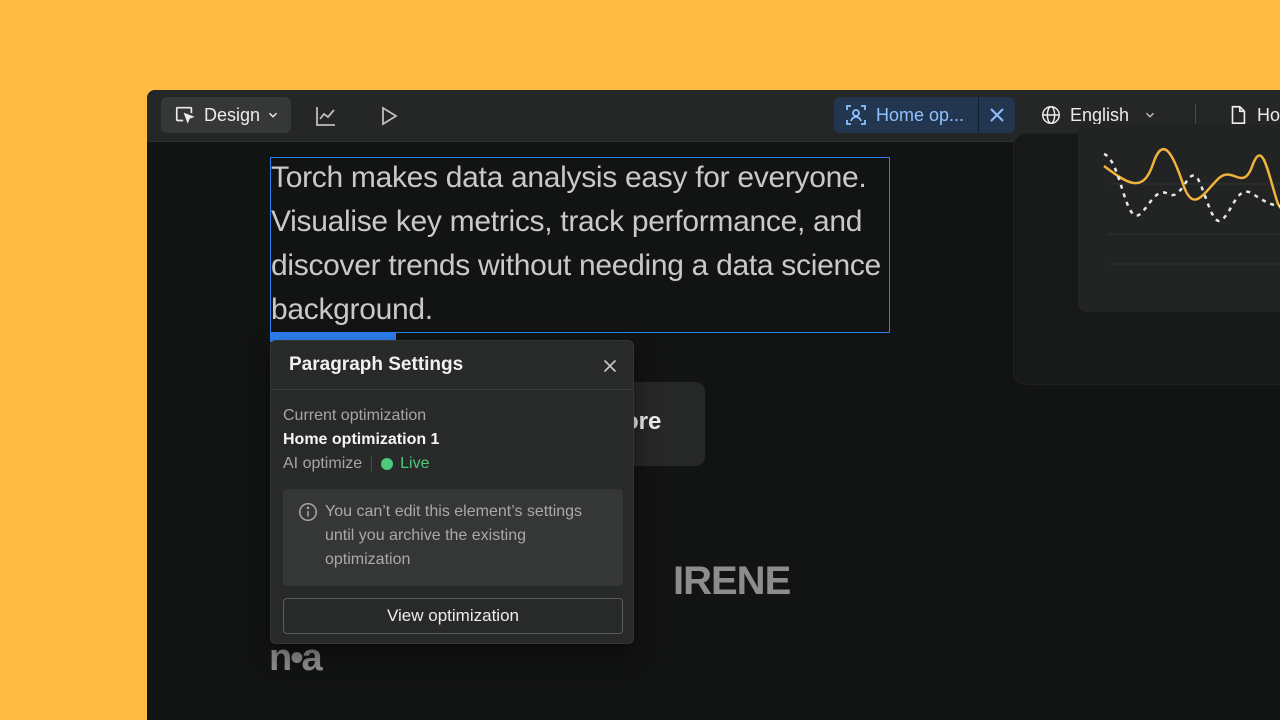 This screenshot has width=1280, height=720. I want to click on ai-person-icon, so click(856, 115).